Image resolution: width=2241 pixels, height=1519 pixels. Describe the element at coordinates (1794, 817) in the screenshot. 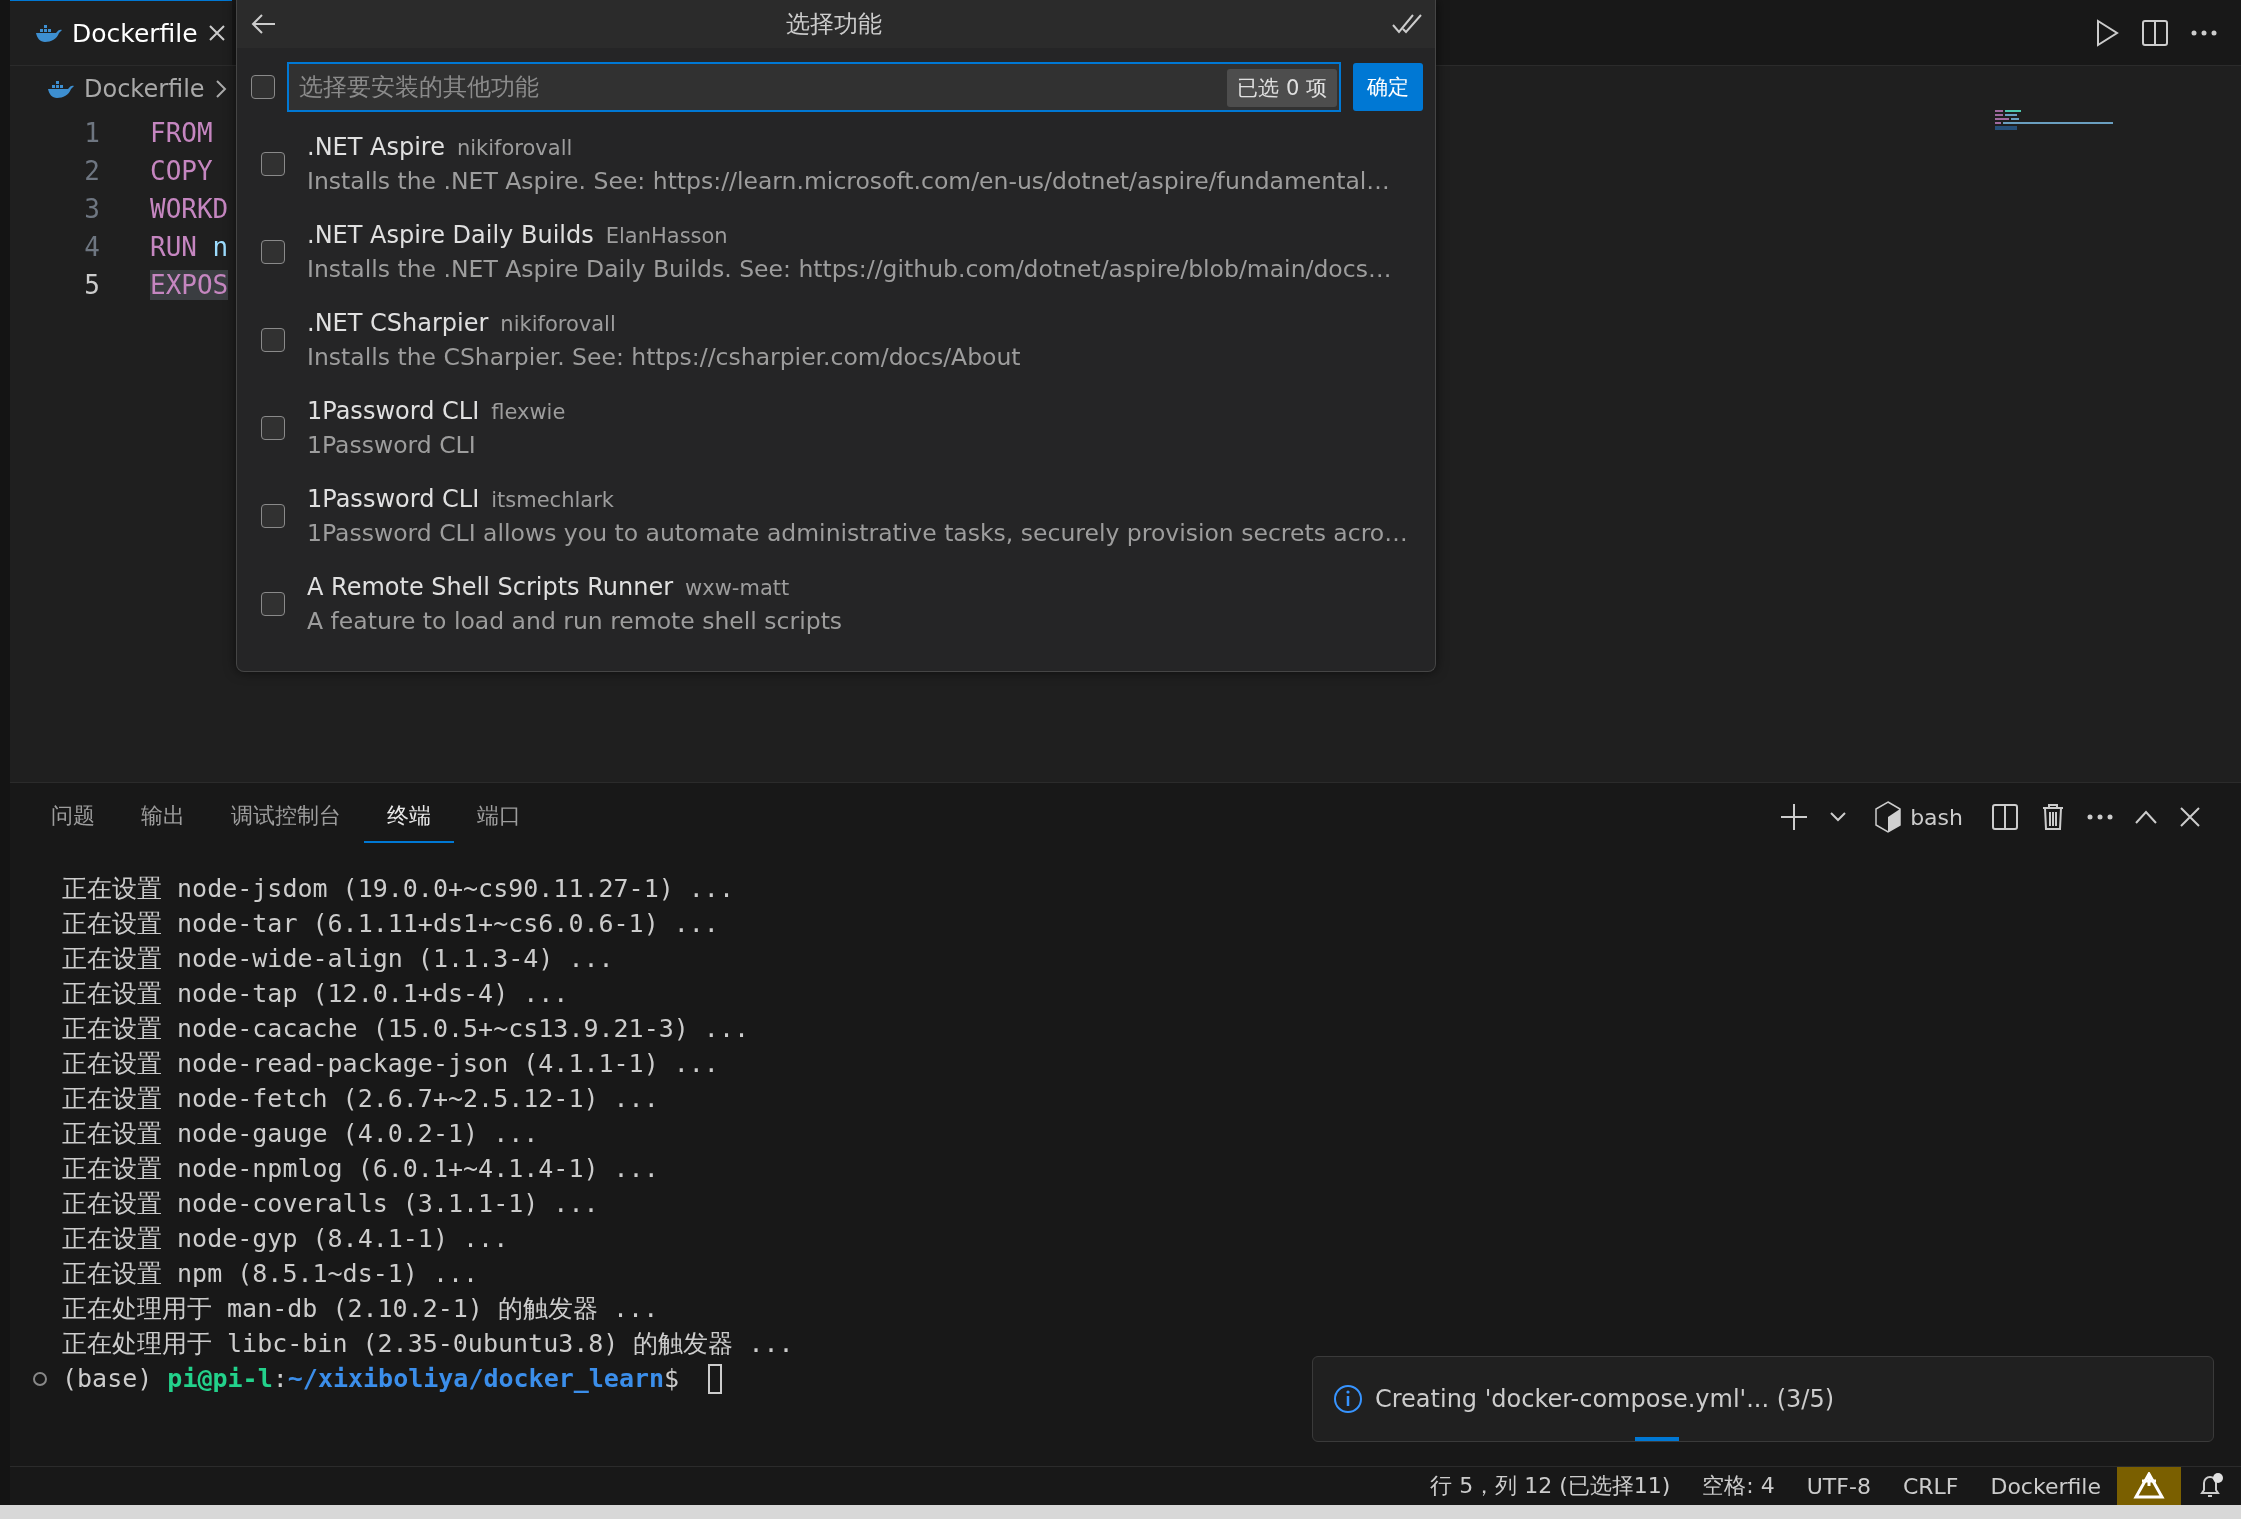

I see `add-terminal-icon` at that location.